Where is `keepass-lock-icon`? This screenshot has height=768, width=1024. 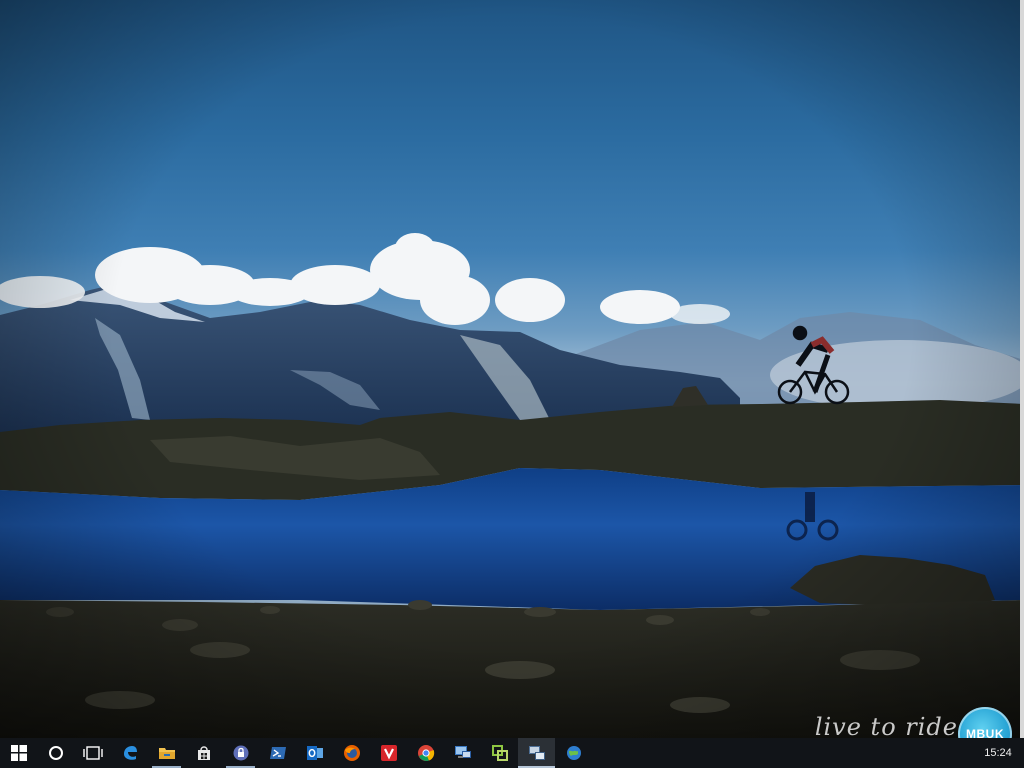 keepass-lock-icon is located at coordinates (240, 753).